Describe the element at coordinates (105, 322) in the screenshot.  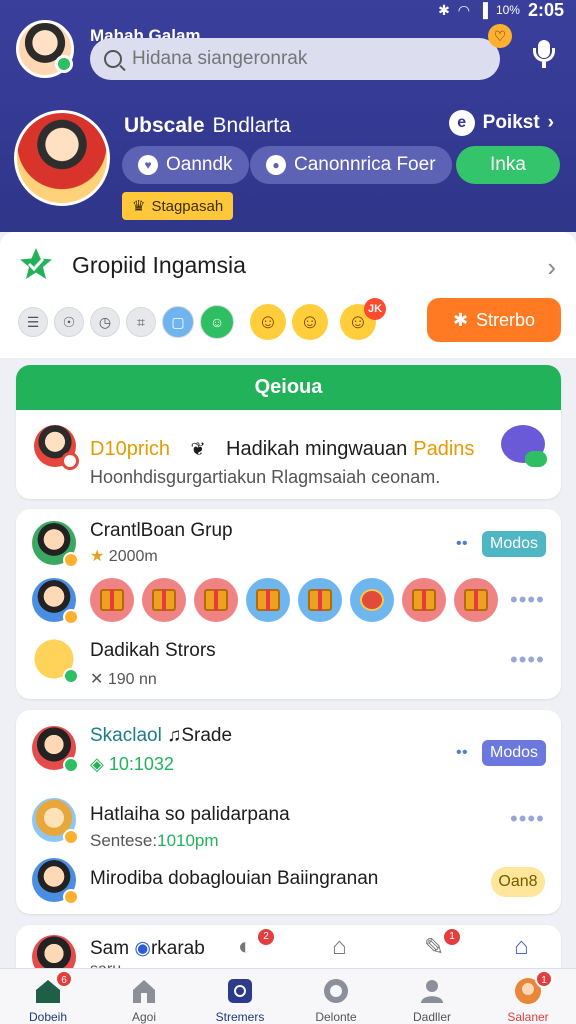
I see `clock-icon: ◷` at that location.